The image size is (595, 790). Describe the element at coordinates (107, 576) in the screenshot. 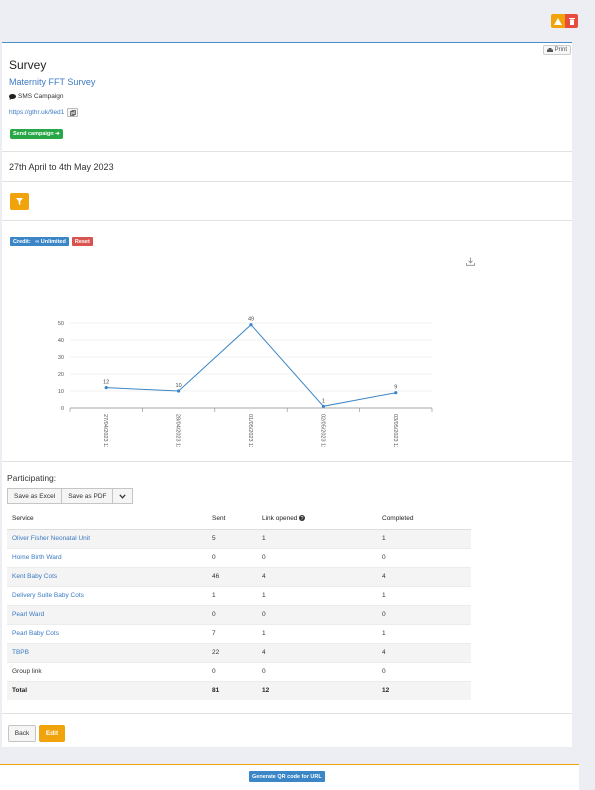

I see `service-cell: Kent Baby Cots` at that location.